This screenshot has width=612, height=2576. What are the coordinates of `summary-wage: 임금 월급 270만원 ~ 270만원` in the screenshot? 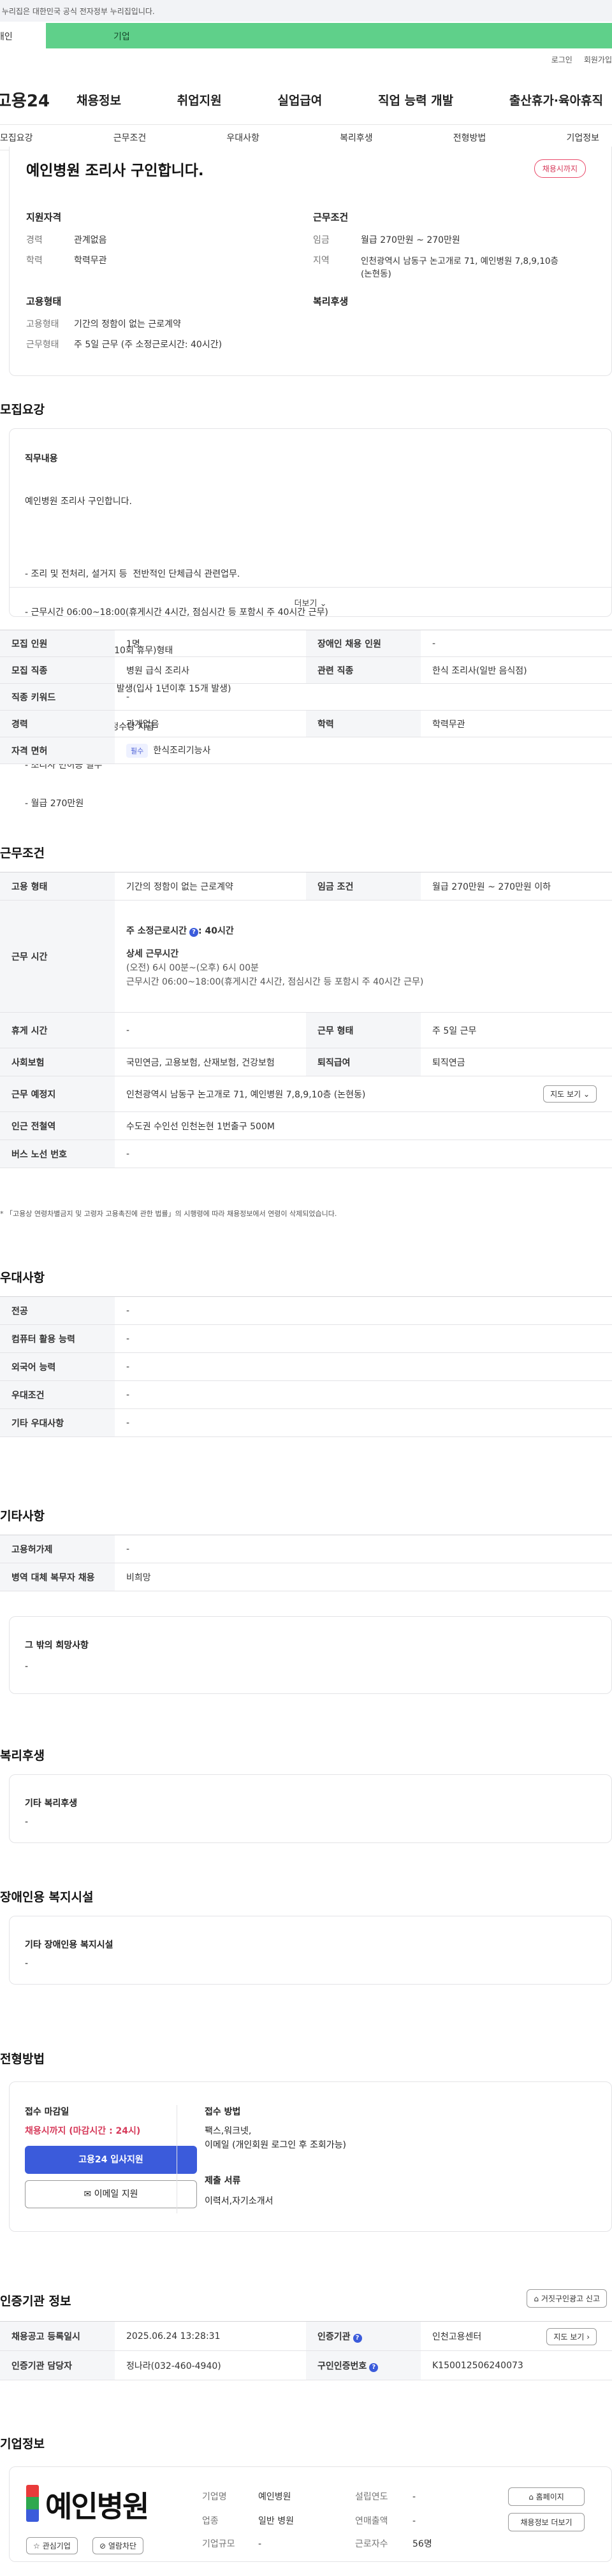 It's located at (386, 240).